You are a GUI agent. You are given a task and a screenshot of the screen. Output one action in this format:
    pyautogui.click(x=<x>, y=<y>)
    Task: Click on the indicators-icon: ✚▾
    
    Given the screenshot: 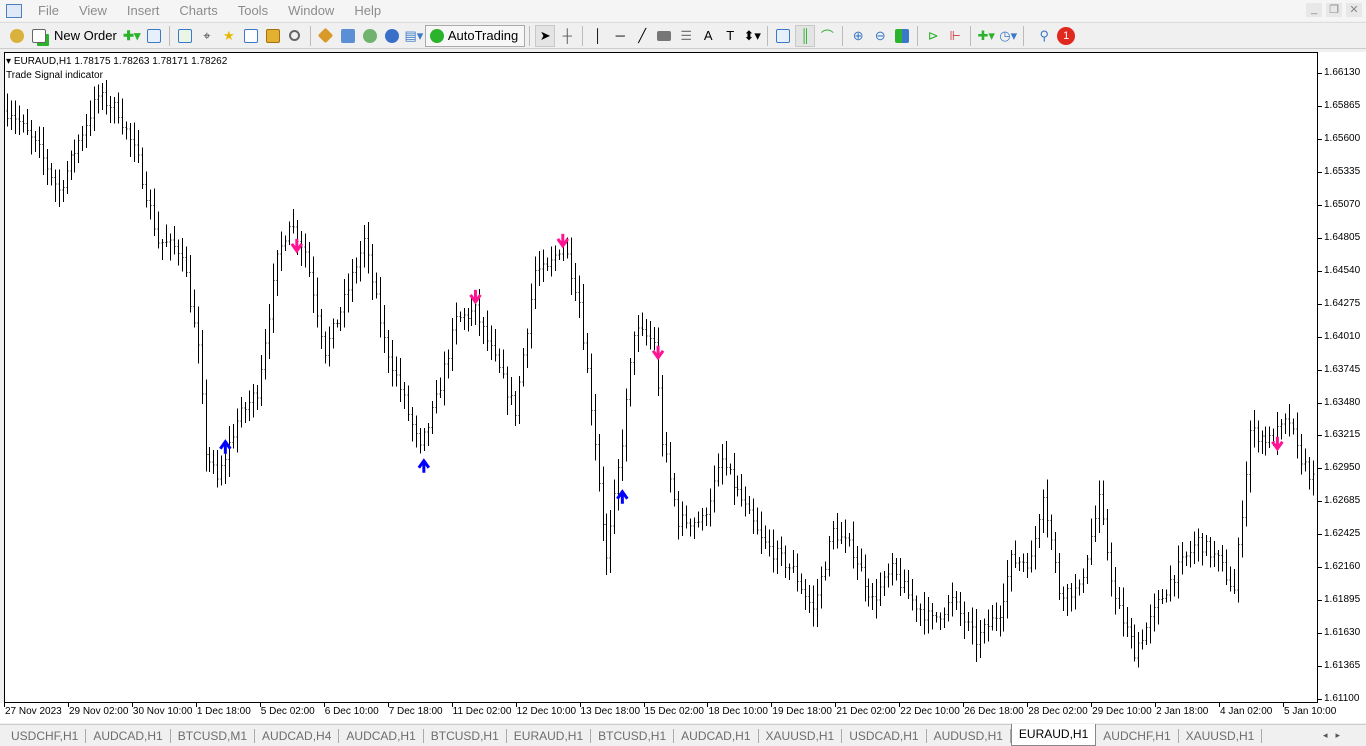 What is the action you would take?
    pyautogui.click(x=986, y=36)
    